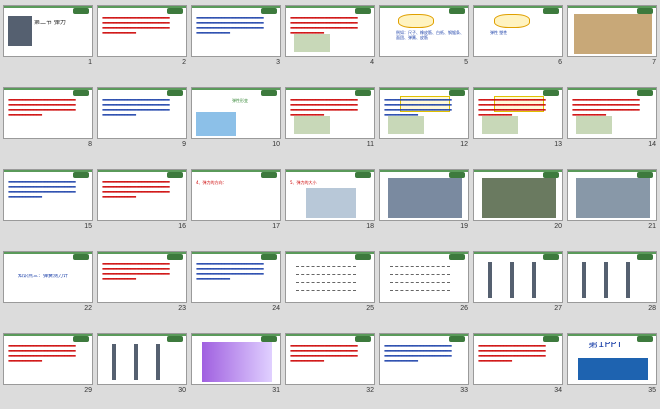 The height and width of the screenshot is (409, 660). What do you see at coordinates (49, 283) in the screenshot?
I see `slide-thumbnail-22: 知识点三：弹簧测力计 22` at bounding box center [49, 283].